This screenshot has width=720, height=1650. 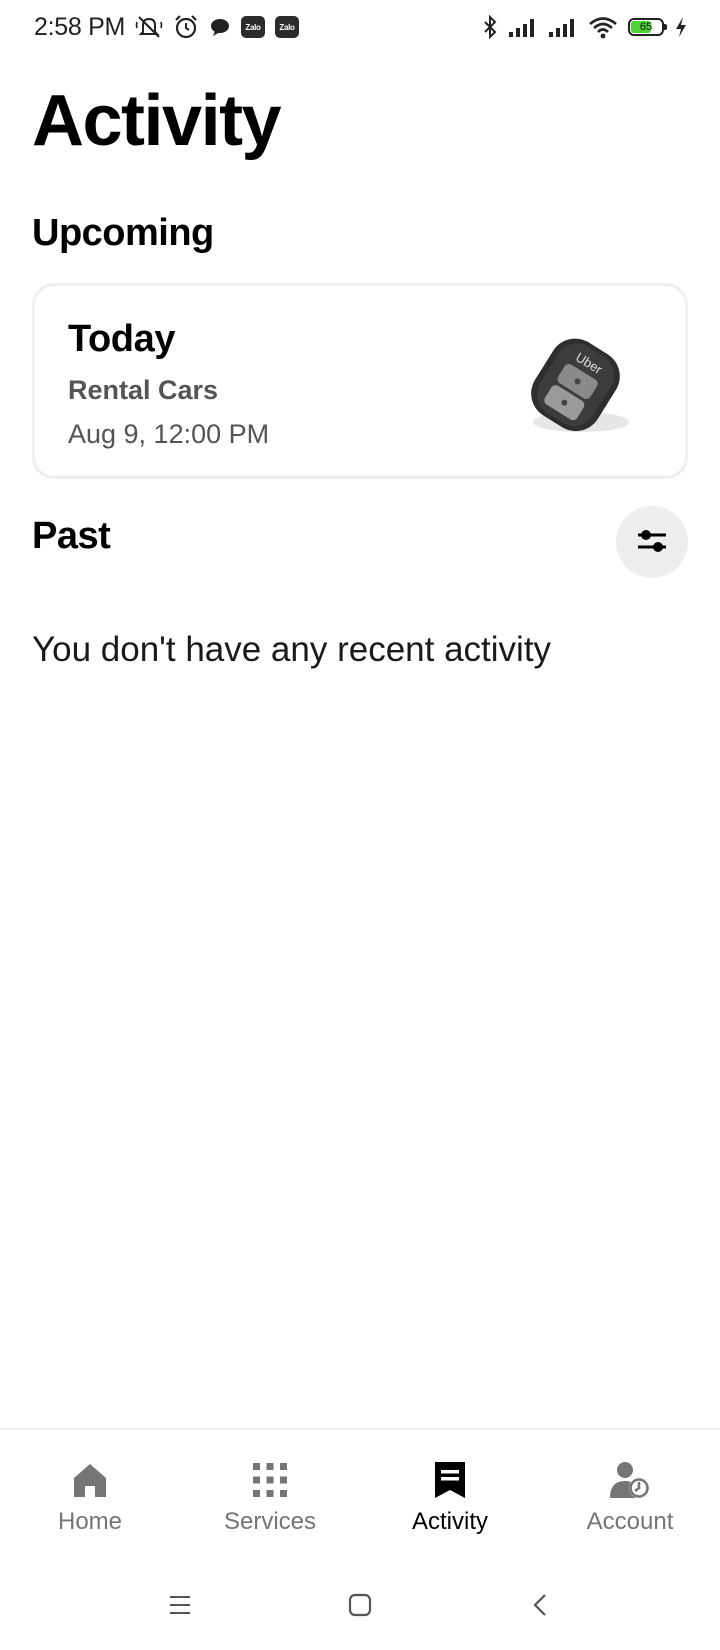 What do you see at coordinates (71, 536) in the screenshot?
I see `past-heading: Past` at bounding box center [71, 536].